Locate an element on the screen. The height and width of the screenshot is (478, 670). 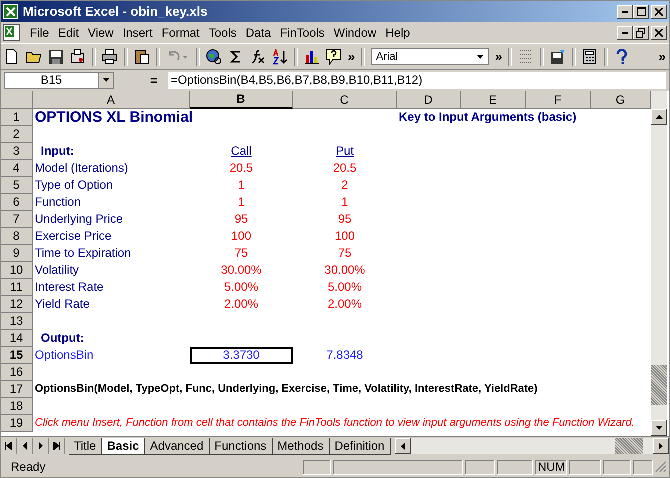
row-header: 19 is located at coordinates (17, 423).